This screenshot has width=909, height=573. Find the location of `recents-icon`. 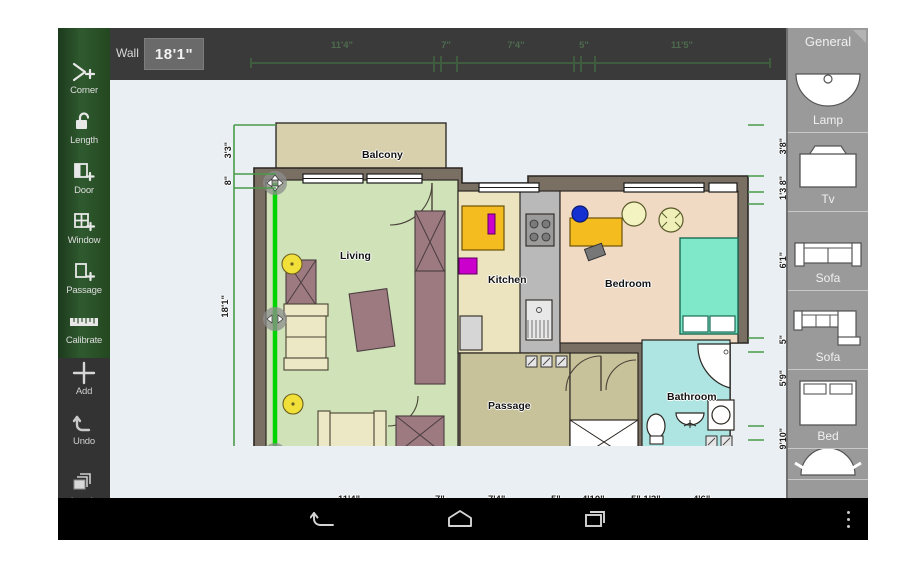

recents-icon is located at coordinates (596, 519).